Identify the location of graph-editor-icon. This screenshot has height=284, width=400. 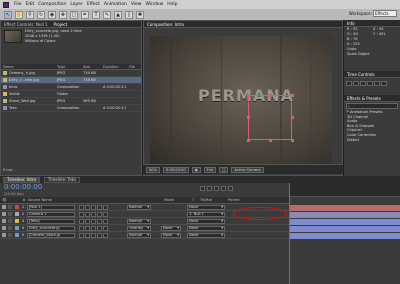
(230, 188).